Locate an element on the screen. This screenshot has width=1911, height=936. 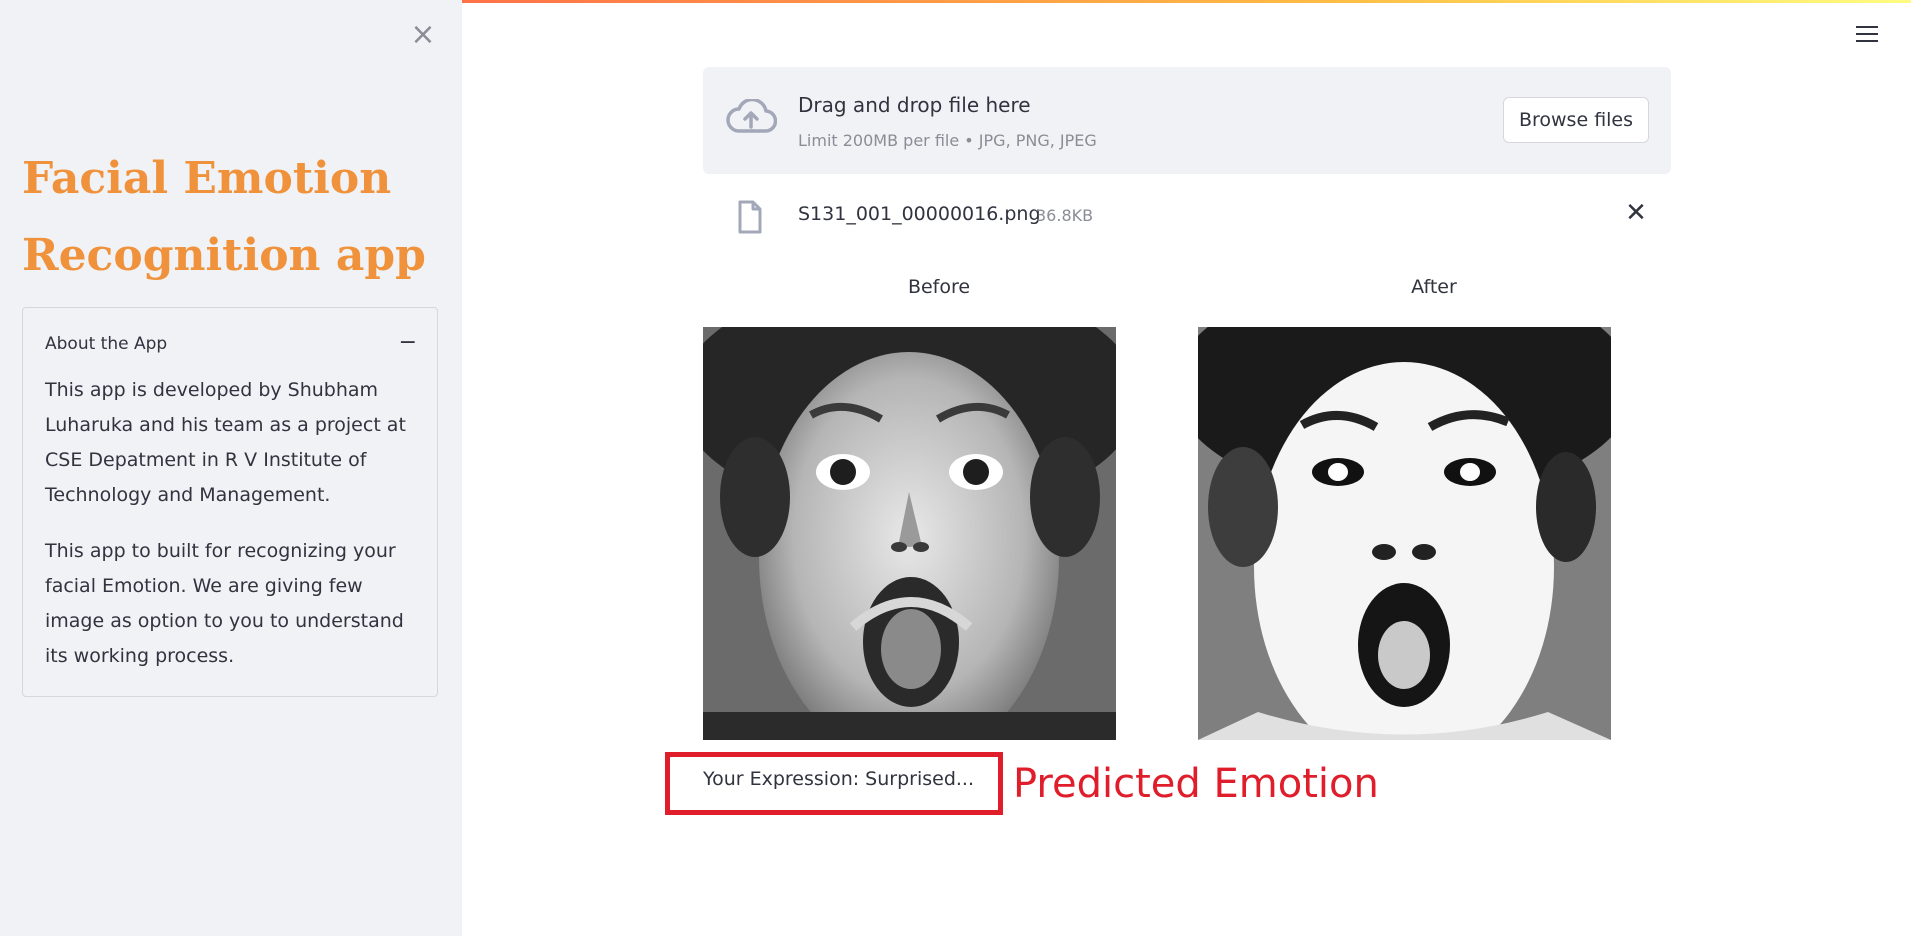
about-expander-title: About the App is located at coordinates (106, 344).